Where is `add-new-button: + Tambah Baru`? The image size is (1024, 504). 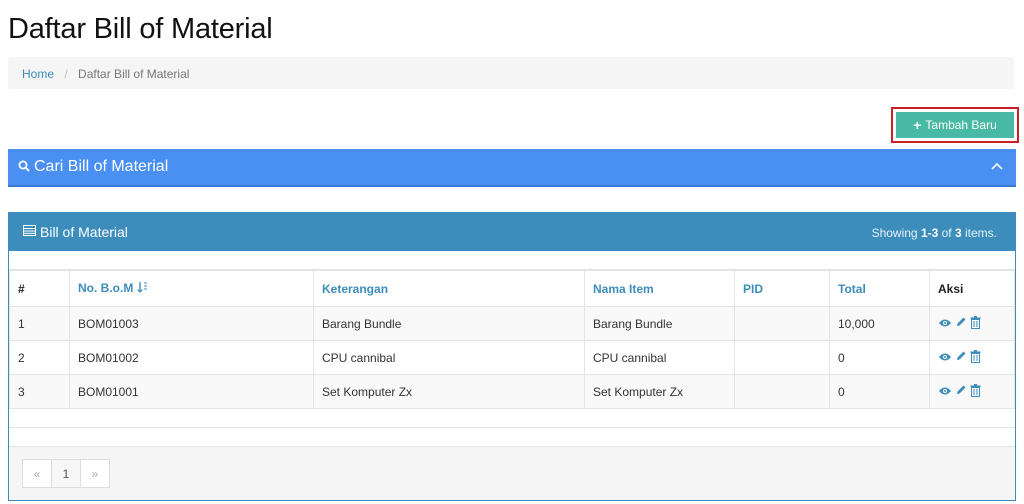 add-new-button: + Tambah Baru is located at coordinates (955, 125).